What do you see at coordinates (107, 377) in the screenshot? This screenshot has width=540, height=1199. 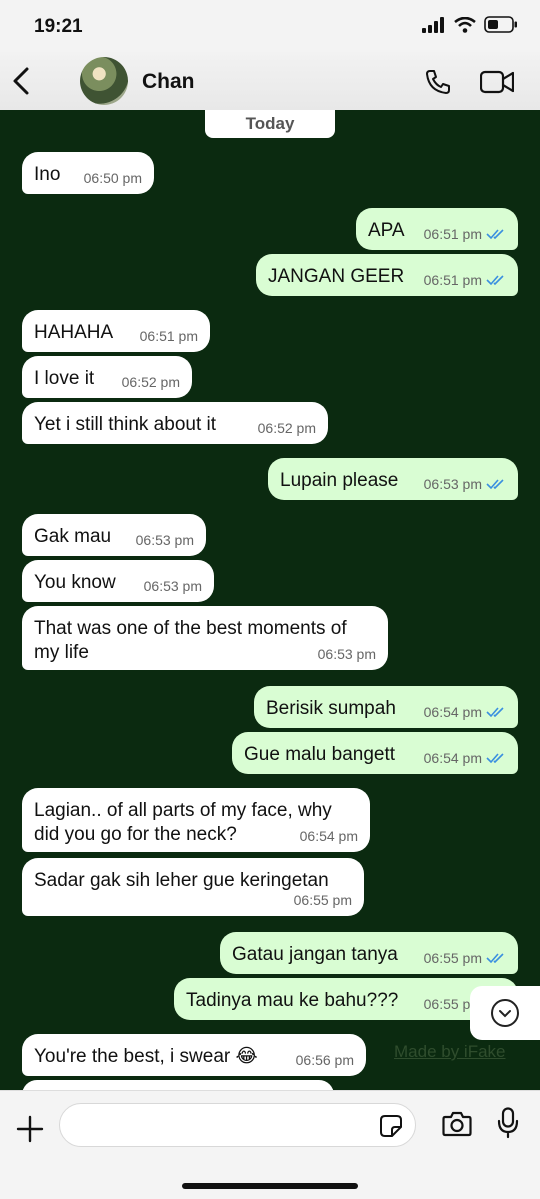 I see `message-bubble-incoming: I love it 06:52 pm` at bounding box center [107, 377].